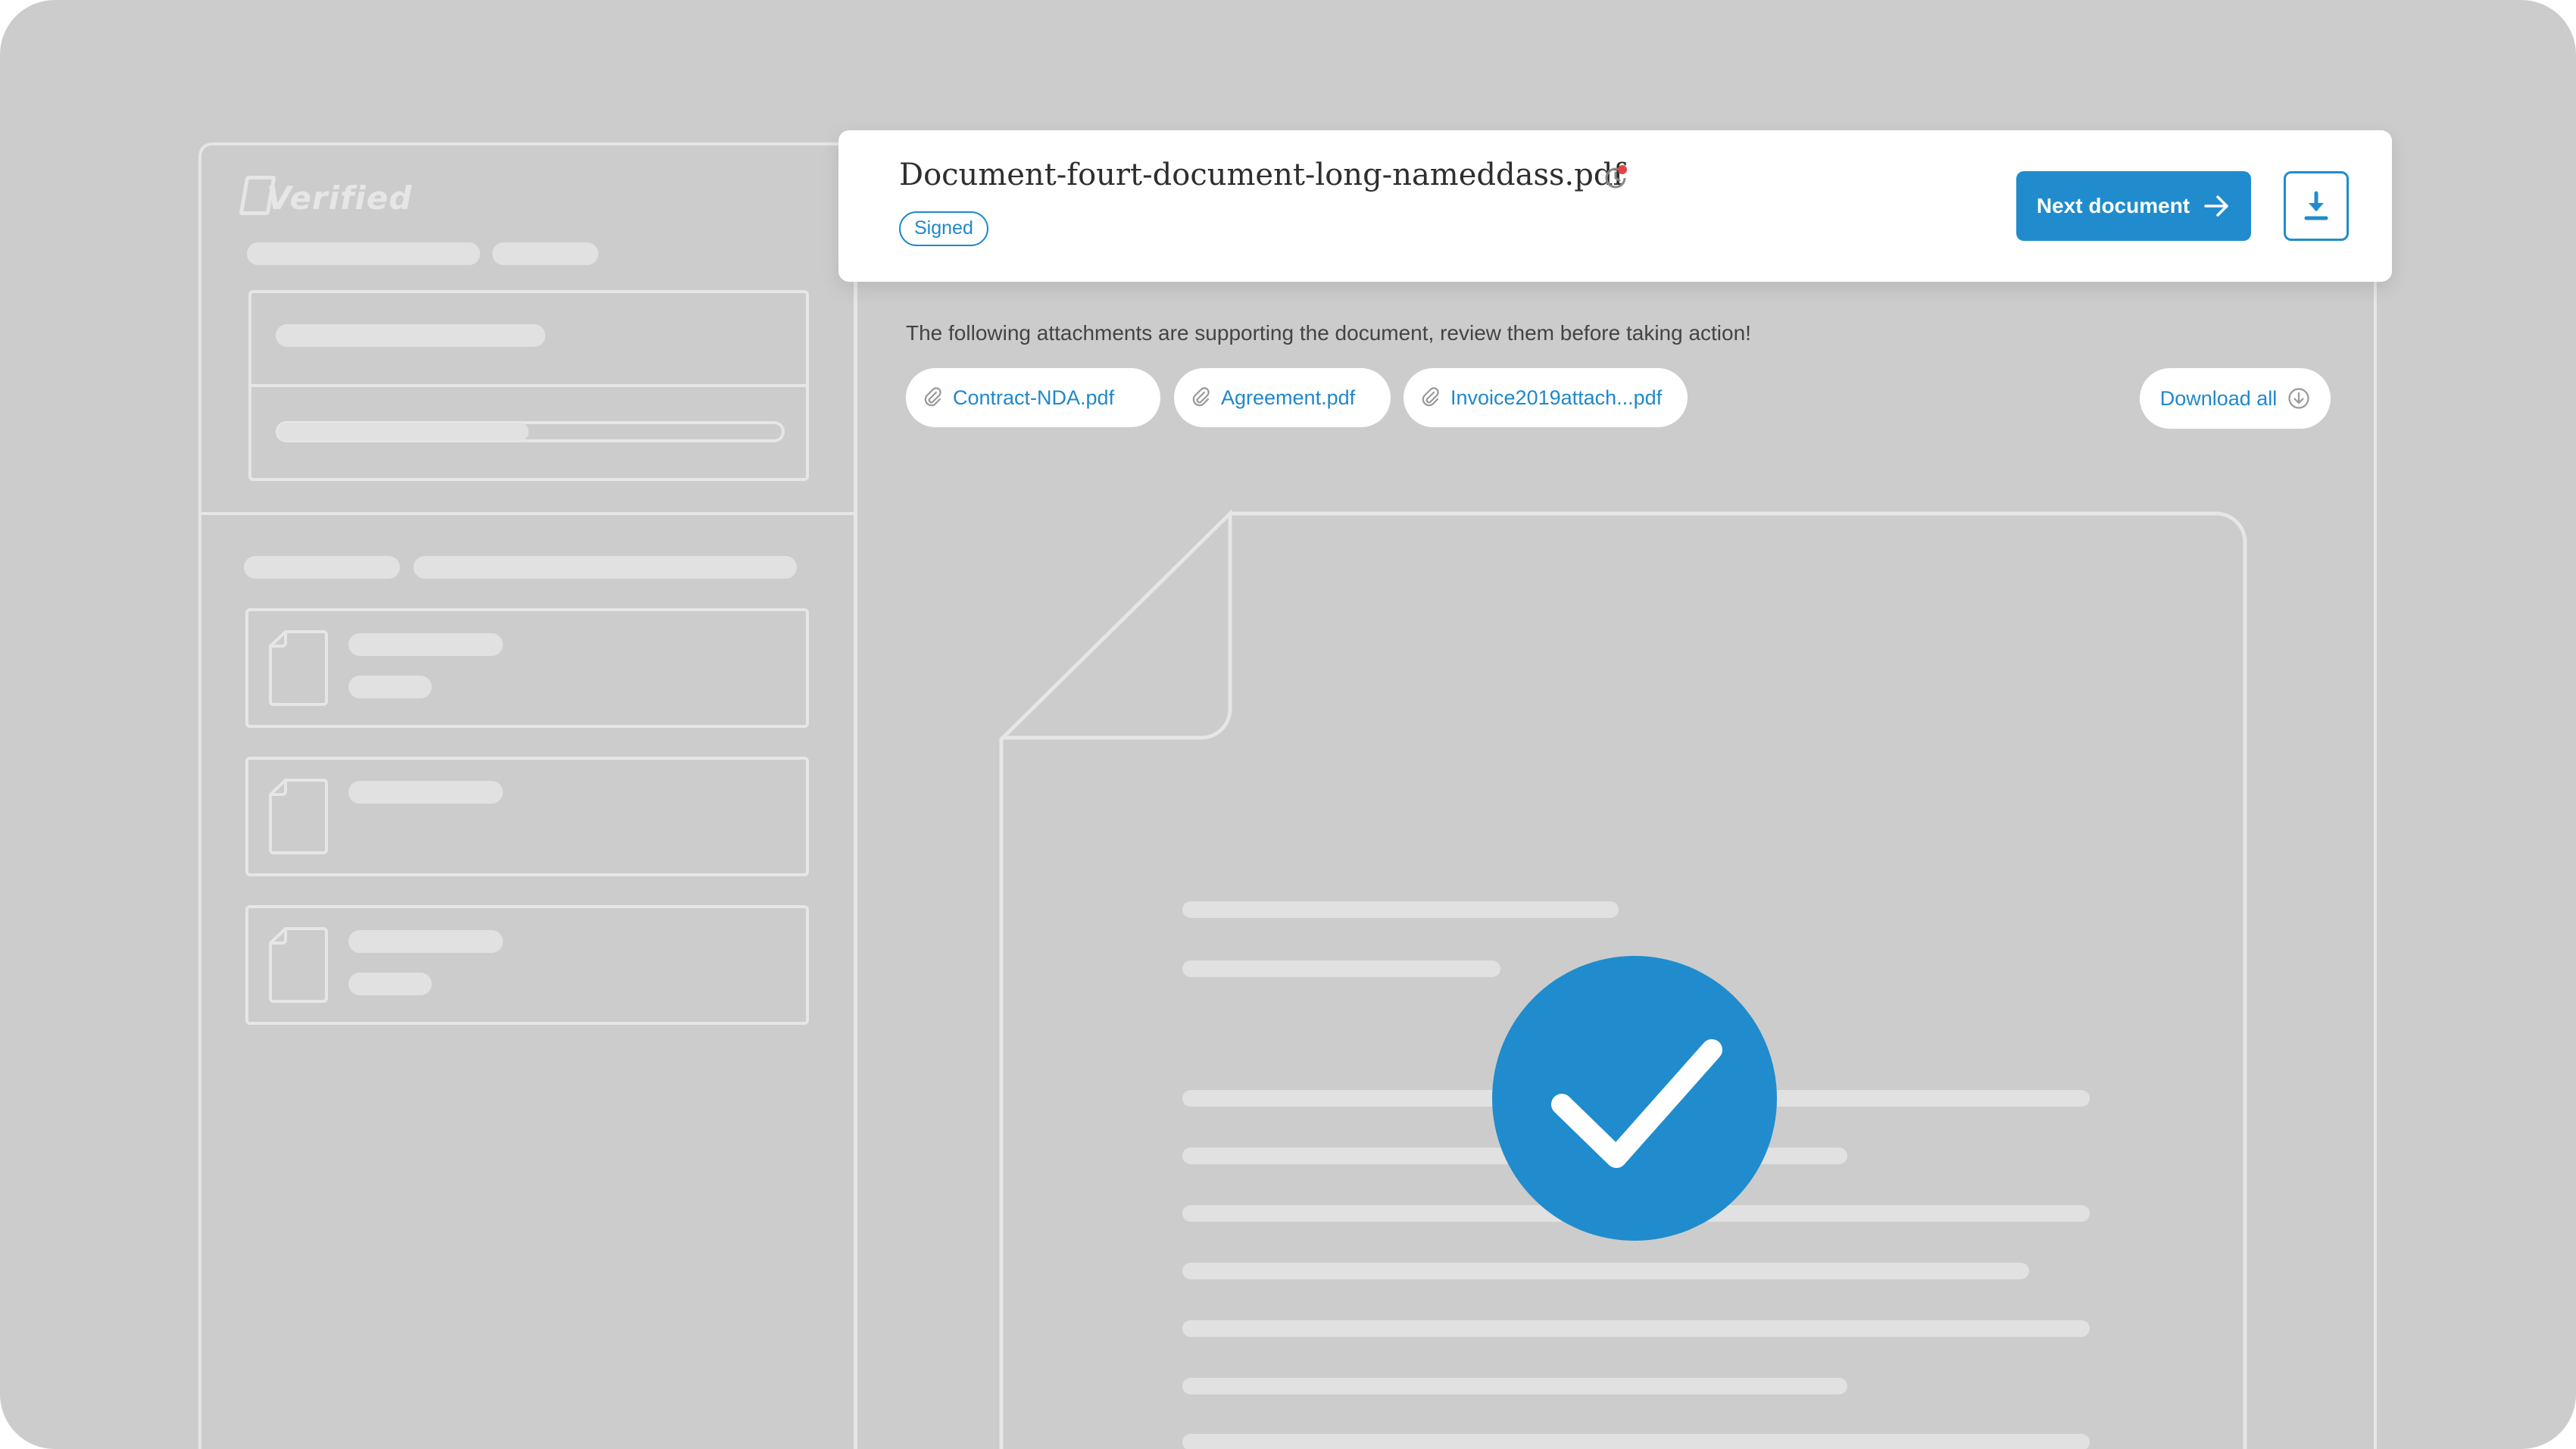 This screenshot has height=1449, width=2576. Describe the element at coordinates (528, 385) in the screenshot. I see `skeleton-card-divider` at that location.